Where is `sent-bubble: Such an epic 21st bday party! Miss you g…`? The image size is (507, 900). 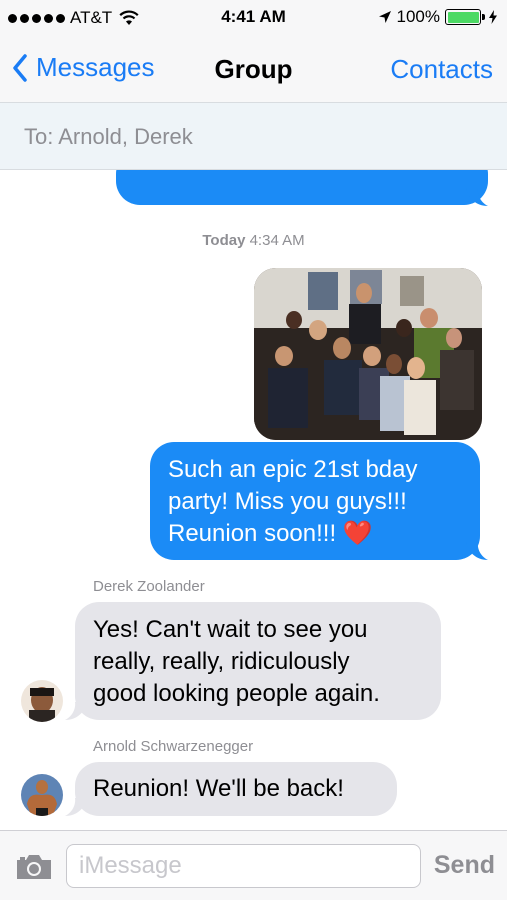 sent-bubble: Such an epic 21st bday party! Miss you g… is located at coordinates (315, 501).